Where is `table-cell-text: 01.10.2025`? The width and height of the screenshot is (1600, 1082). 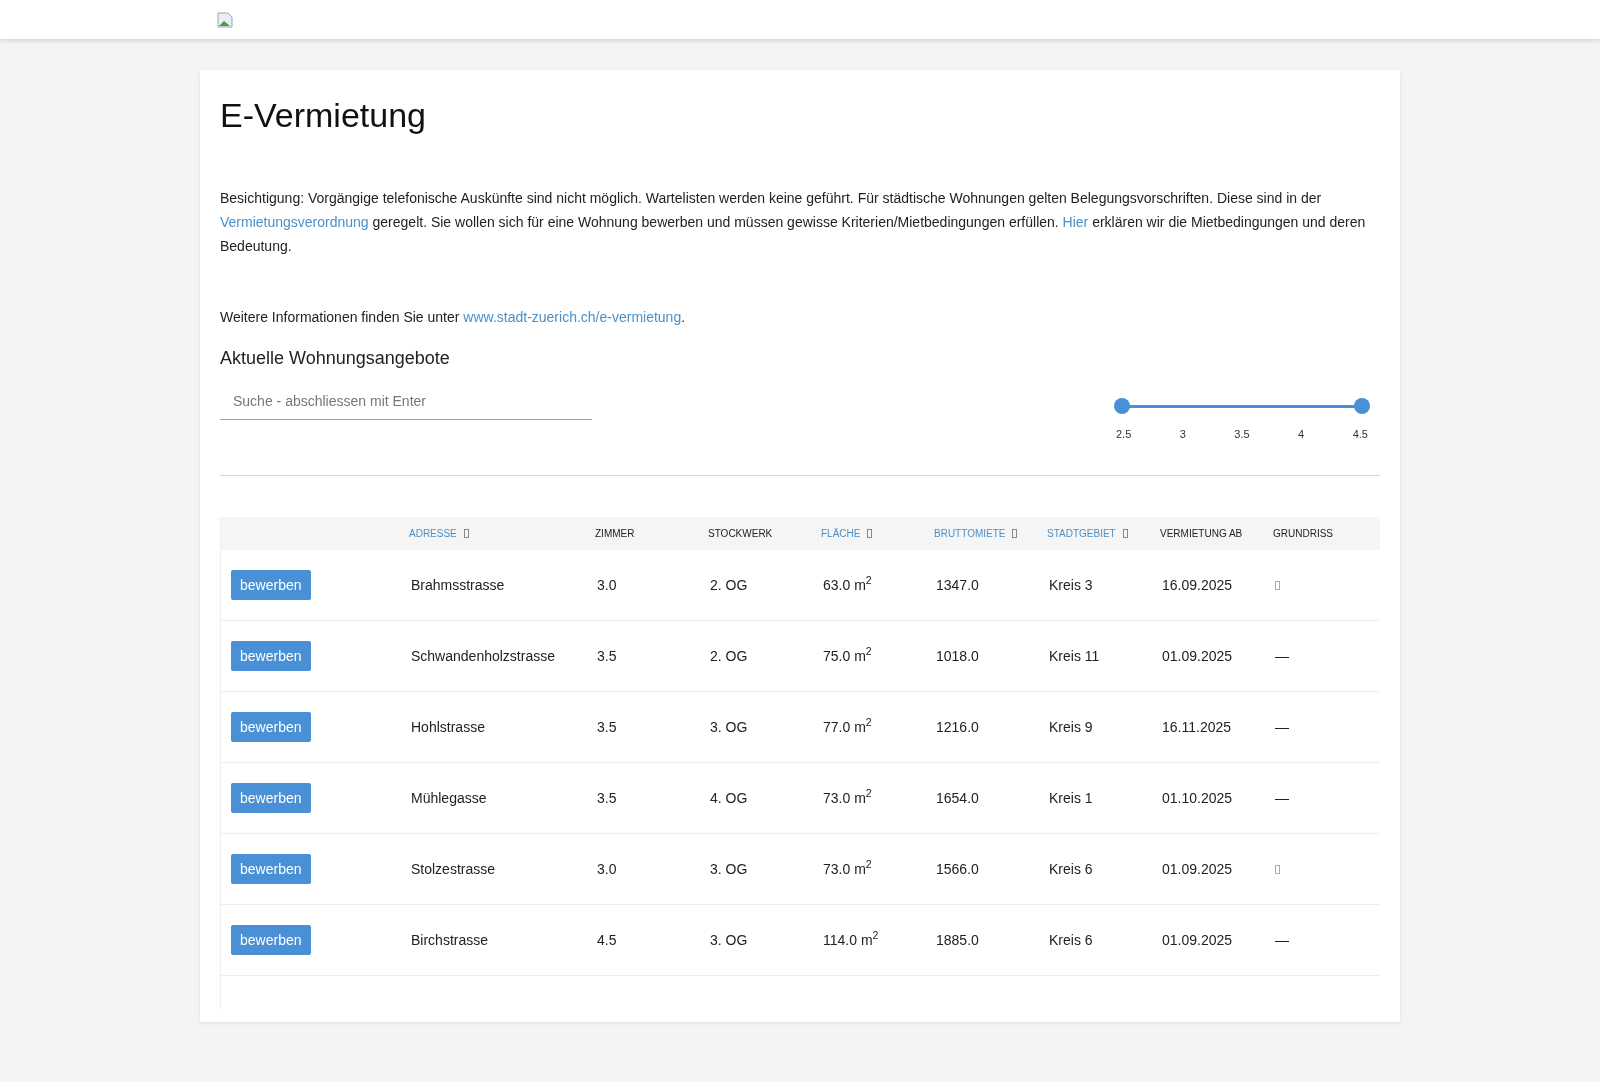
table-cell-text: 01.10.2025 is located at coordinates (1197, 798).